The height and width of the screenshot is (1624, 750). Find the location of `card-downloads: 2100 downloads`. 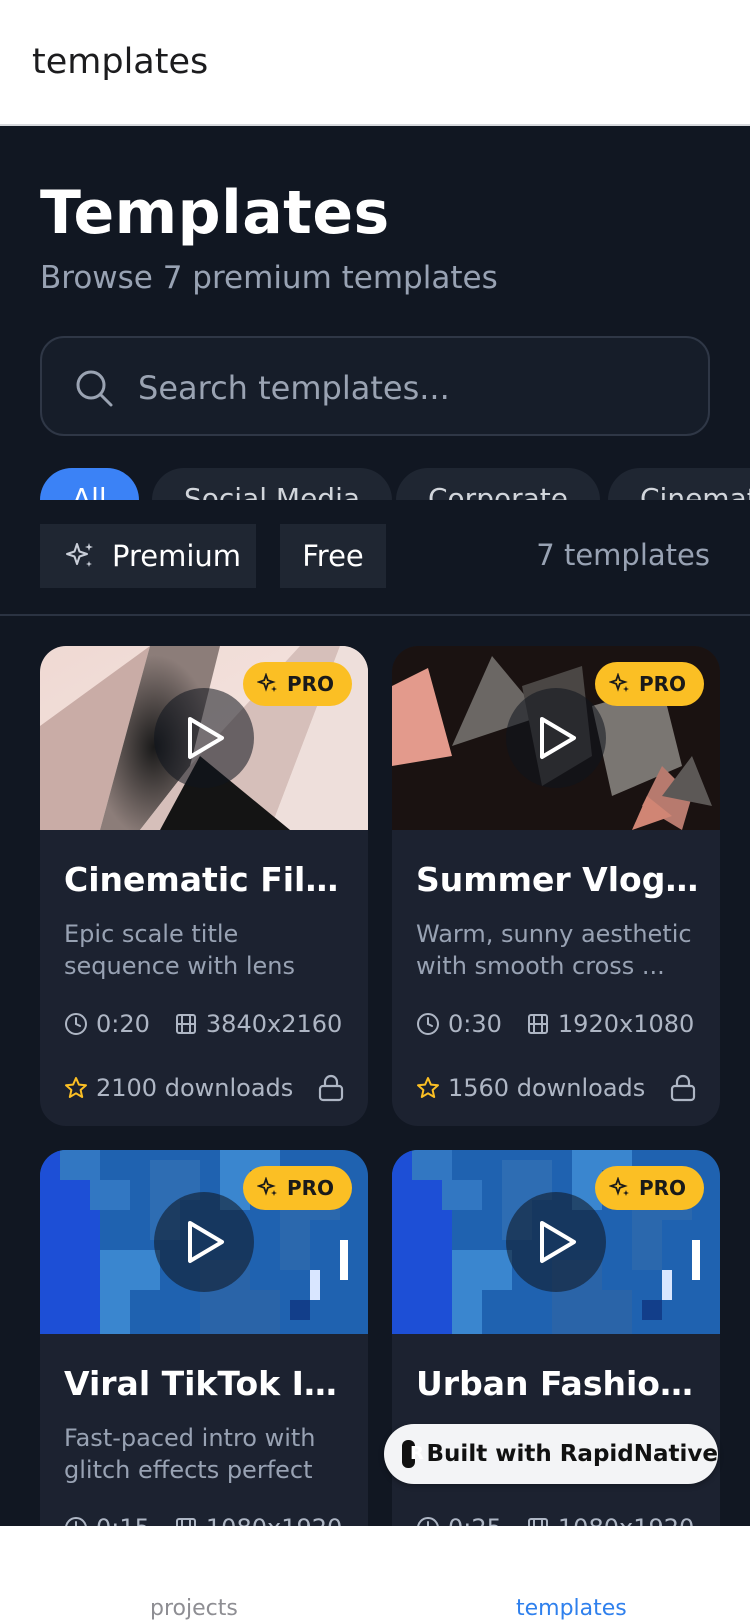

card-downloads: 2100 downloads is located at coordinates (178, 1088).